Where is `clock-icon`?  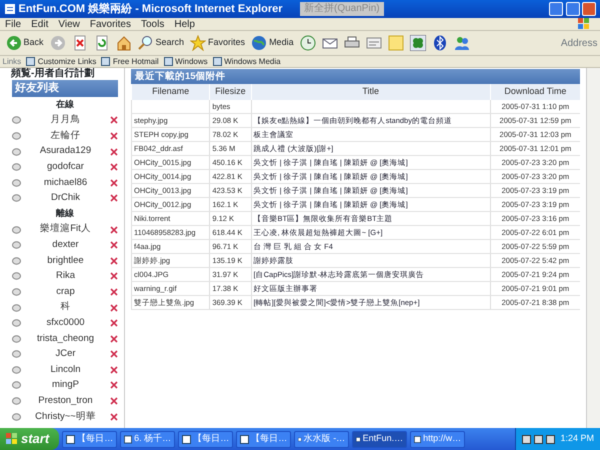 clock-icon is located at coordinates (308, 43).